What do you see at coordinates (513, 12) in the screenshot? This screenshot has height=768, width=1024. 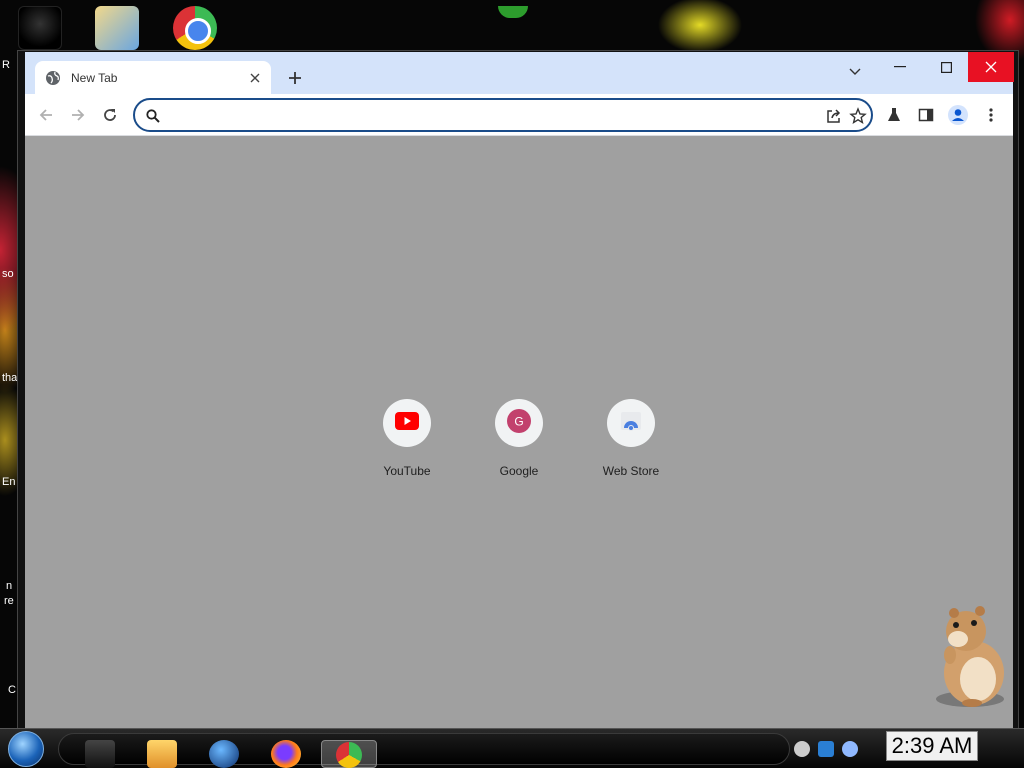 I see `wallpaper-ornament` at bounding box center [513, 12].